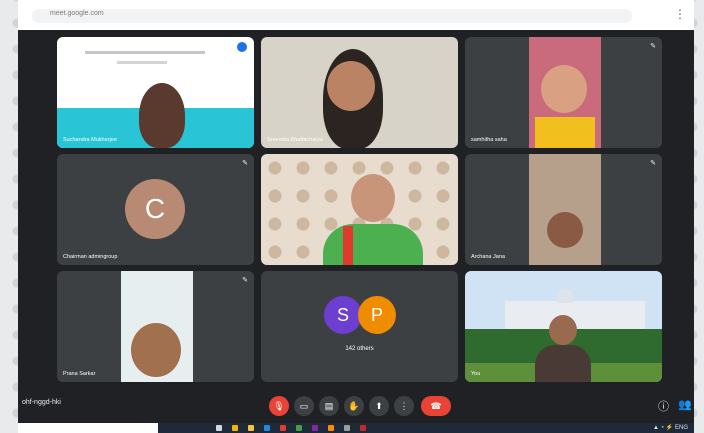 This screenshot has width=704, height=433. I want to click on address-text: meet.google.com, so click(77, 13).